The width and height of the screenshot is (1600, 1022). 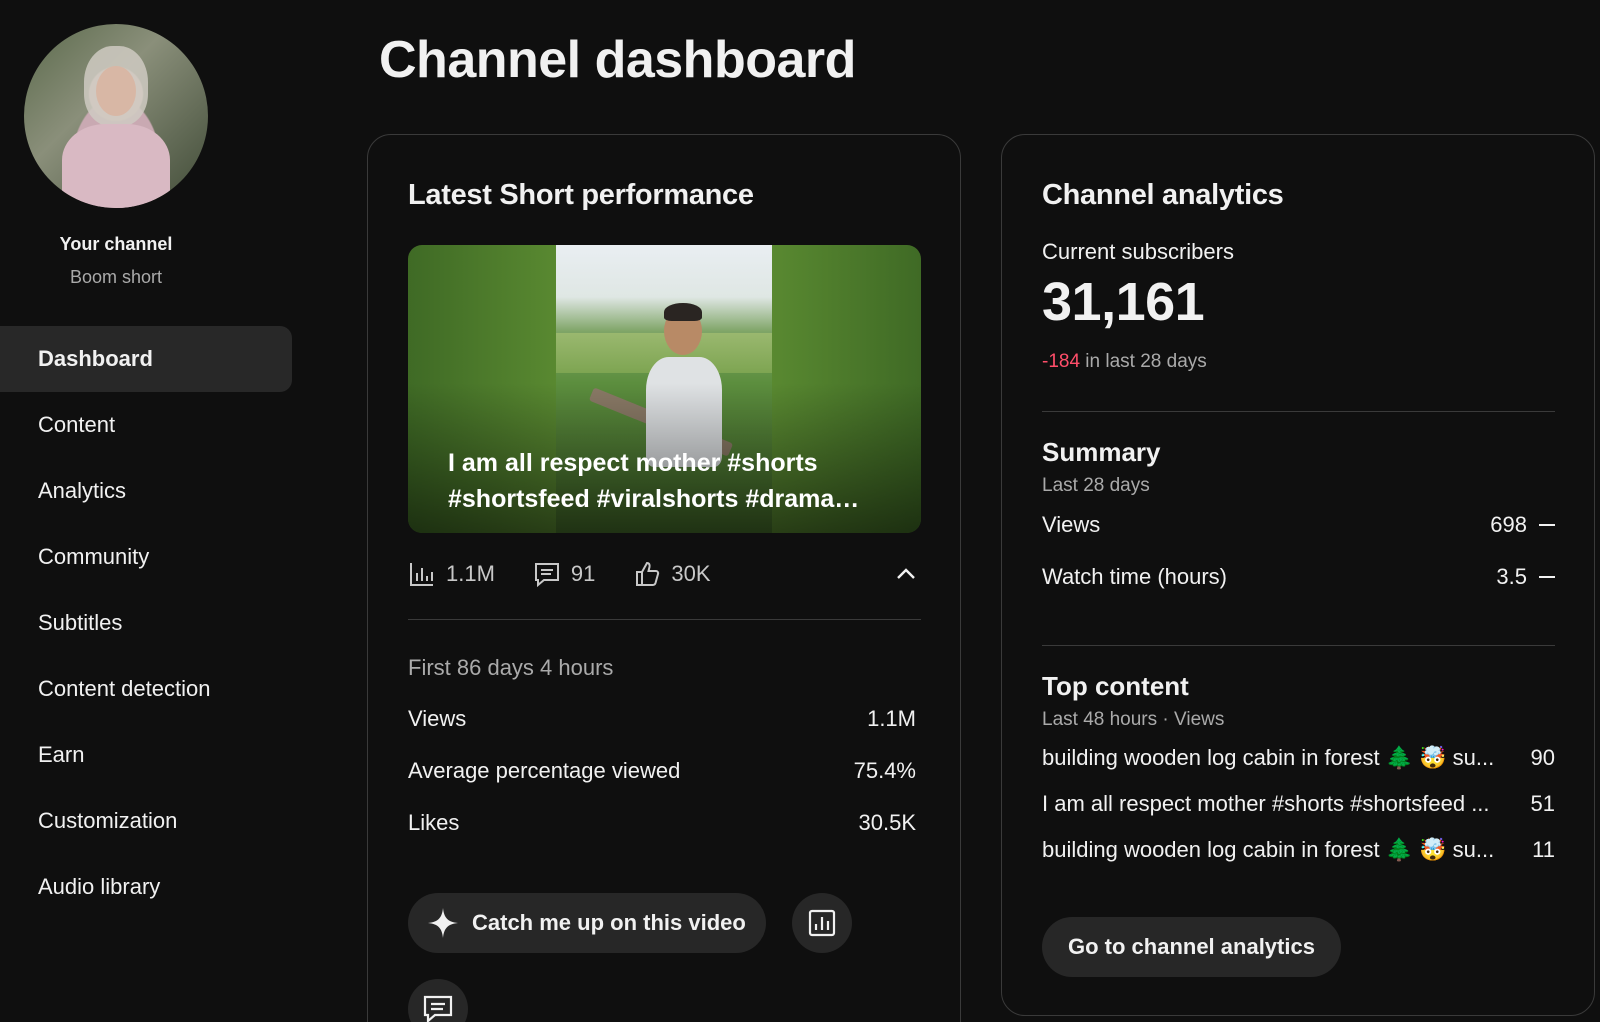 What do you see at coordinates (581, 195) in the screenshot?
I see `latest-short-title: Latest Short performance` at bounding box center [581, 195].